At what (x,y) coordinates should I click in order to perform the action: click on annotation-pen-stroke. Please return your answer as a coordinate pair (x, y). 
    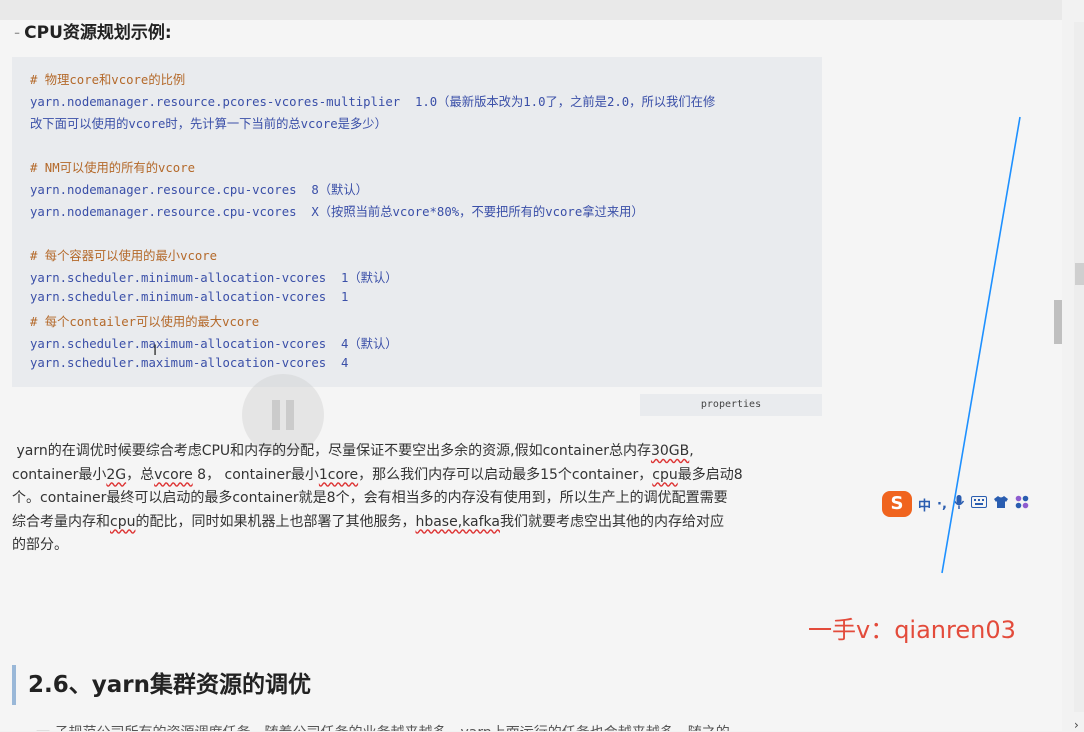
    Looking at the image, I should click on (981, 345).